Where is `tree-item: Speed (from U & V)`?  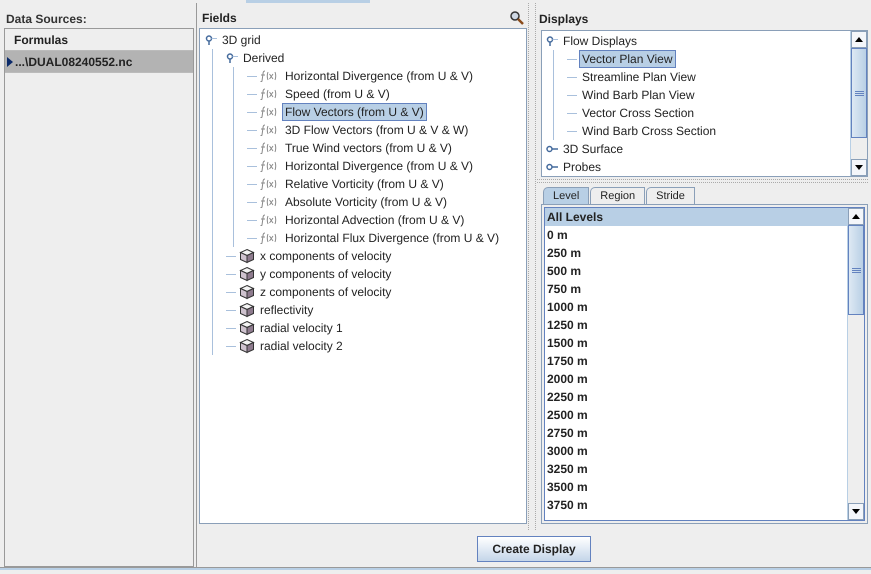 tree-item: Speed (from U & V) is located at coordinates (337, 94).